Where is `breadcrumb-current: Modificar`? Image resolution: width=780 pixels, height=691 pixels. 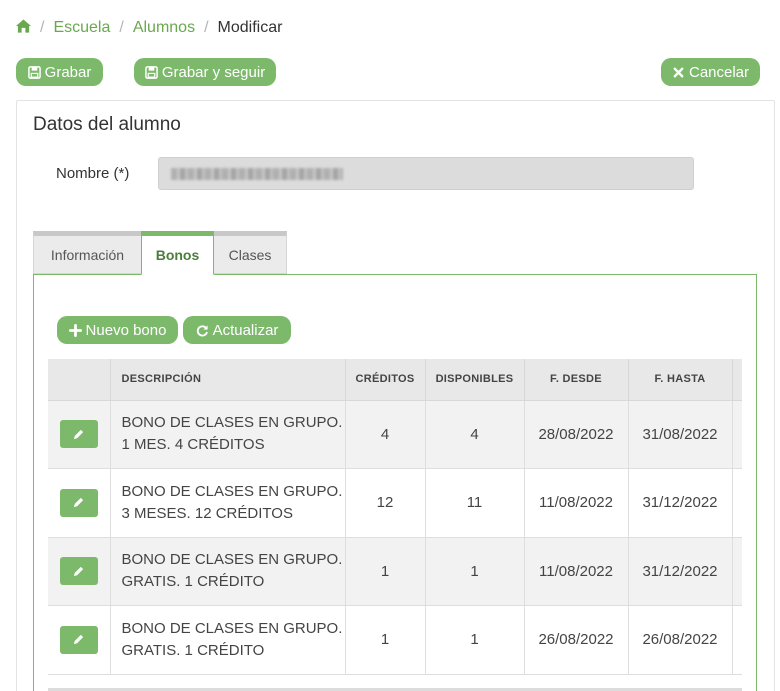
breadcrumb-current: Modificar is located at coordinates (250, 27).